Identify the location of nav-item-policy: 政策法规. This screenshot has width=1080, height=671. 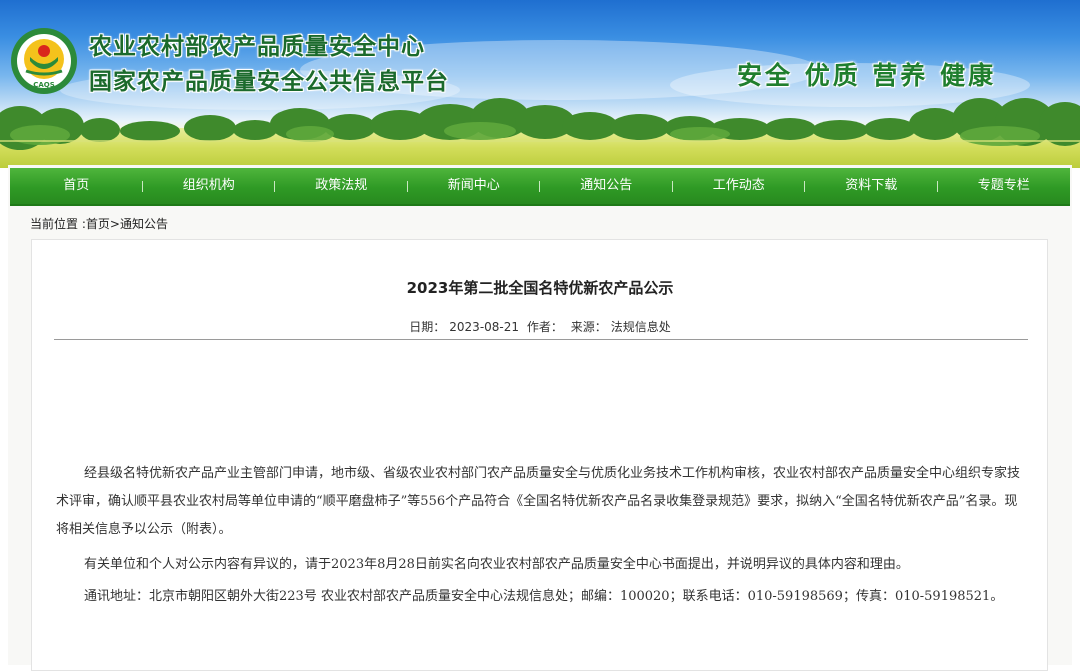
(341, 186).